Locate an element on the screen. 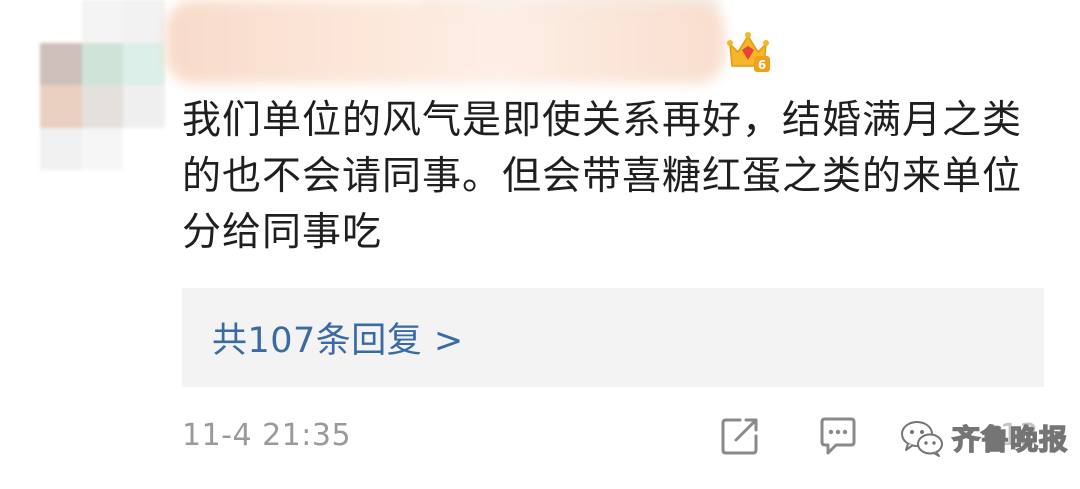 The image size is (1080, 489). share-icon is located at coordinates (740, 436).